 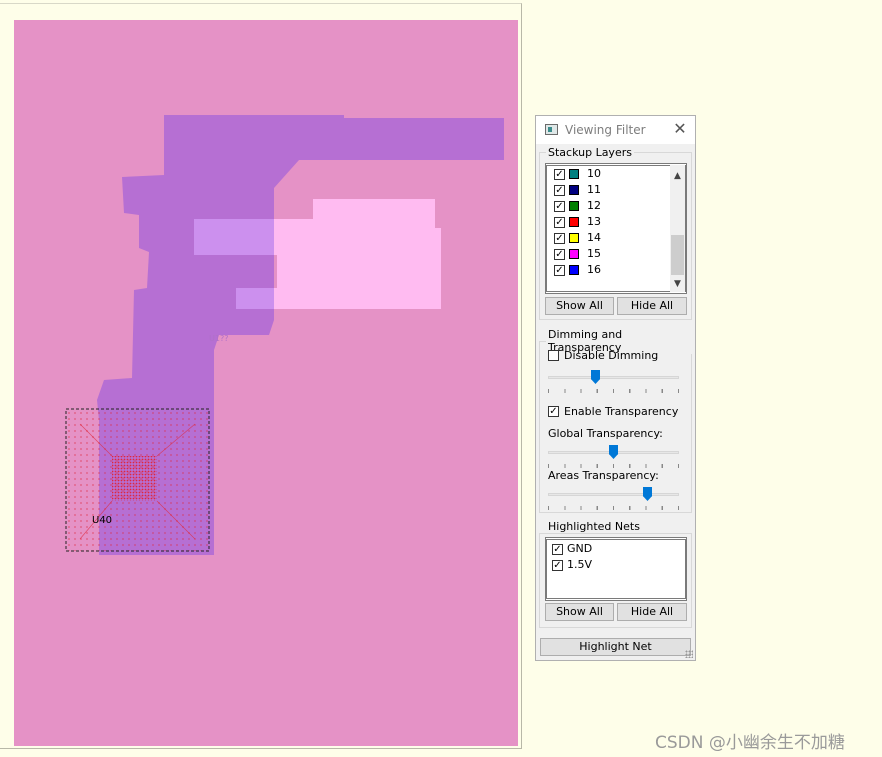 What do you see at coordinates (579, 612) in the screenshot?
I see `nets-show-all-button: Show All` at bounding box center [579, 612].